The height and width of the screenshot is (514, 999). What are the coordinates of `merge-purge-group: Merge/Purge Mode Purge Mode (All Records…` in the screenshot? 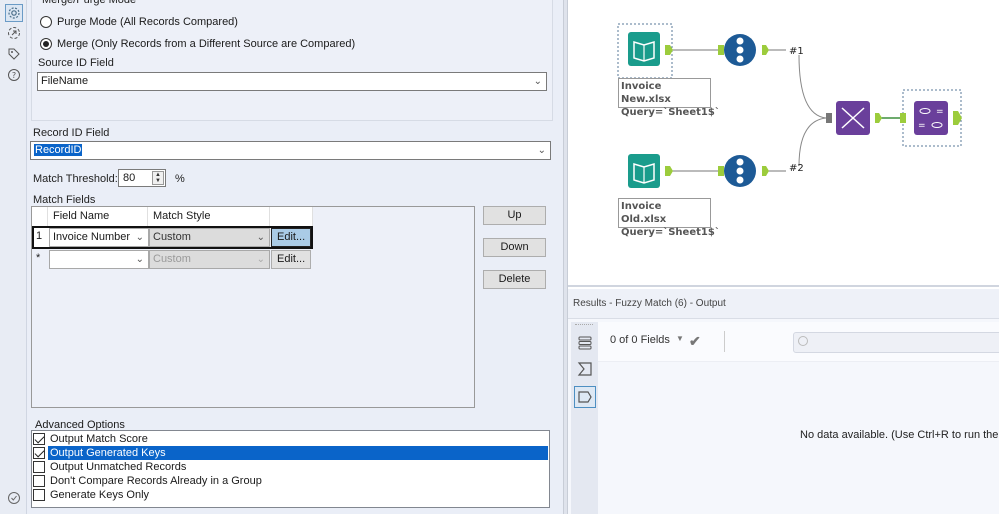 It's located at (292, 60).